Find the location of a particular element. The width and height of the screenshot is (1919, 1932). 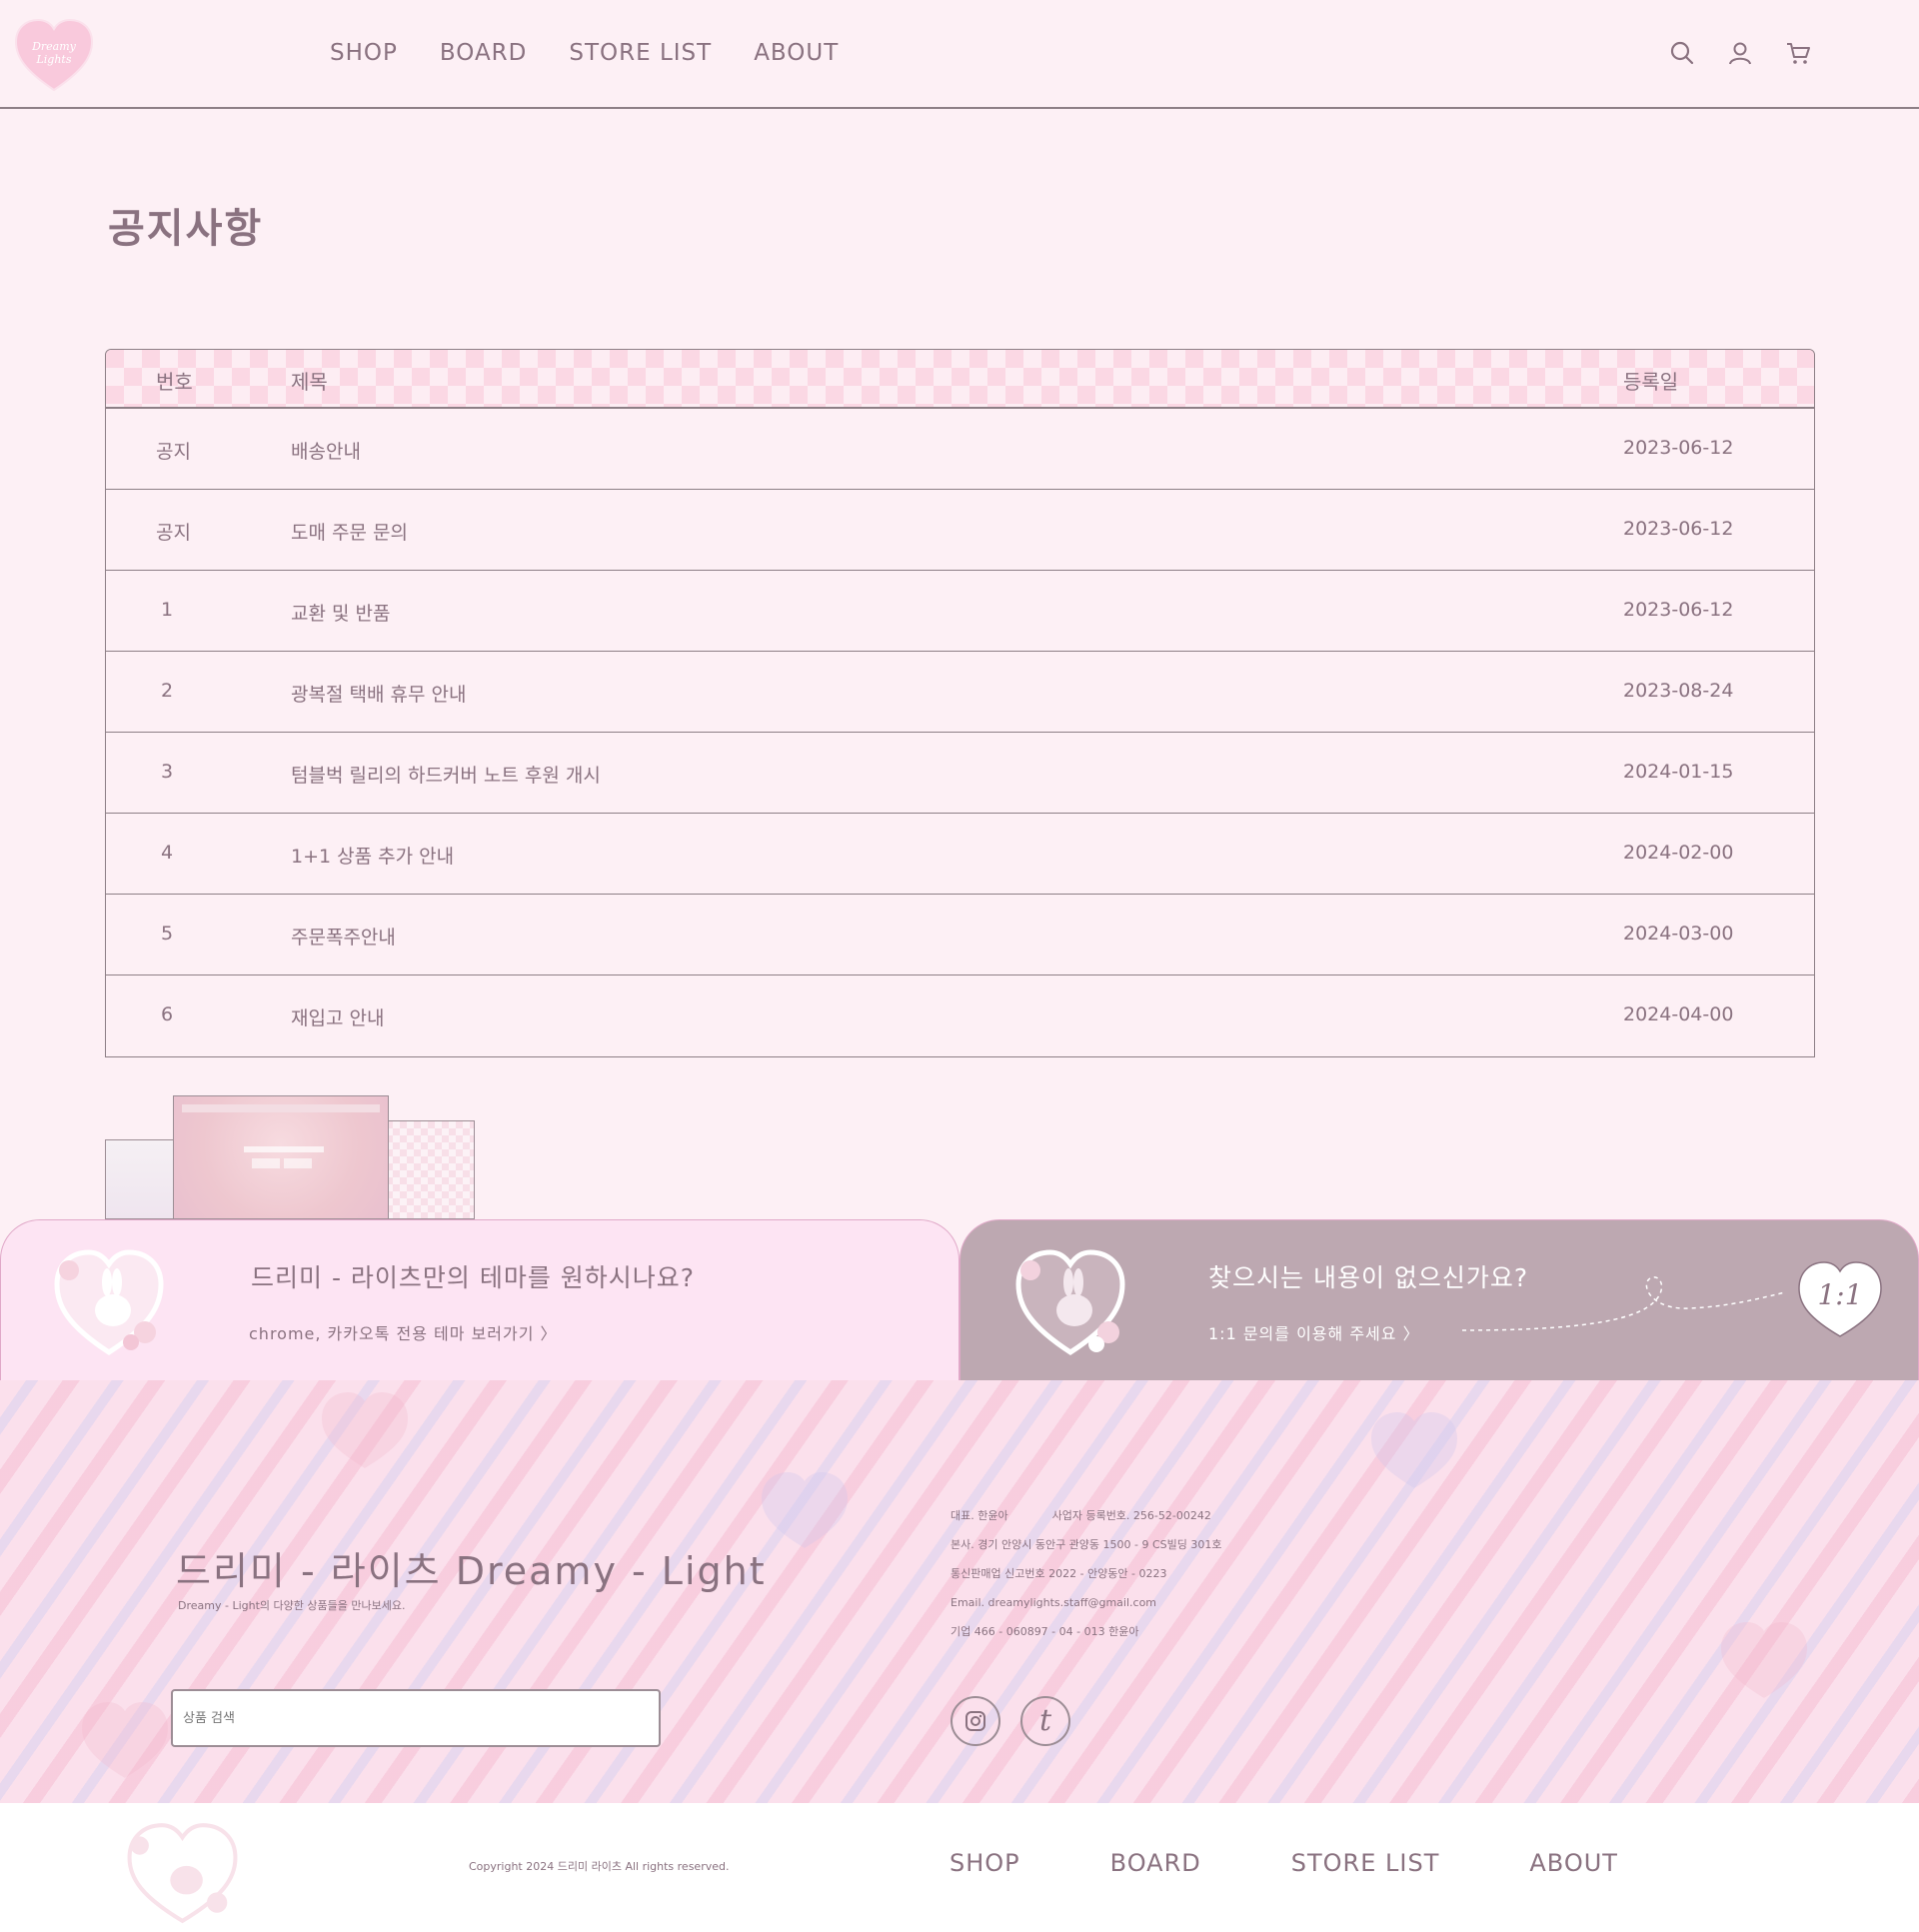

row-title: 교환 및 반품 is located at coordinates (341, 612).